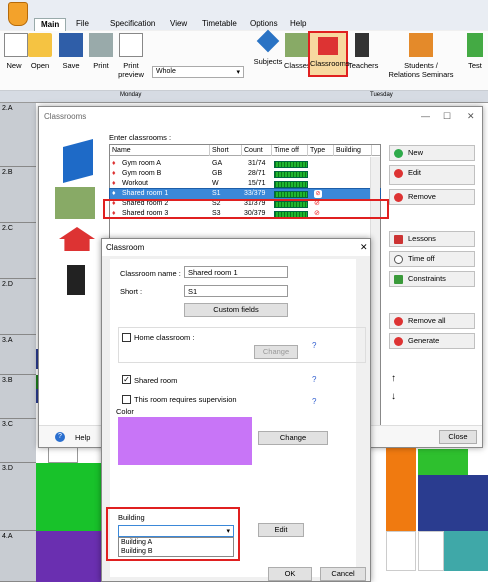 The height and width of the screenshot is (582, 488). I want to click on tab-file: File, so click(82, 25).